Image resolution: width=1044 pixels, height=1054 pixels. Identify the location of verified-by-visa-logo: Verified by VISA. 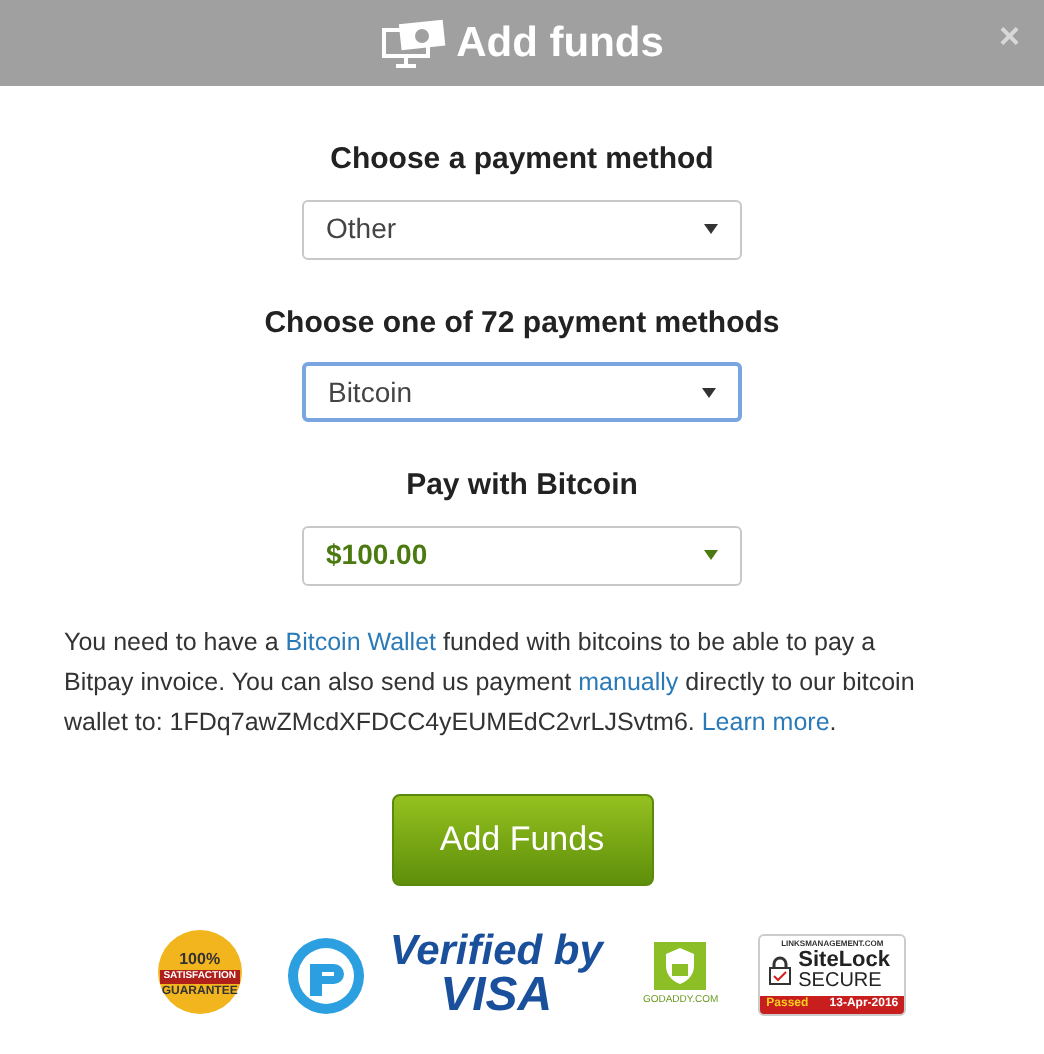
(496, 975).